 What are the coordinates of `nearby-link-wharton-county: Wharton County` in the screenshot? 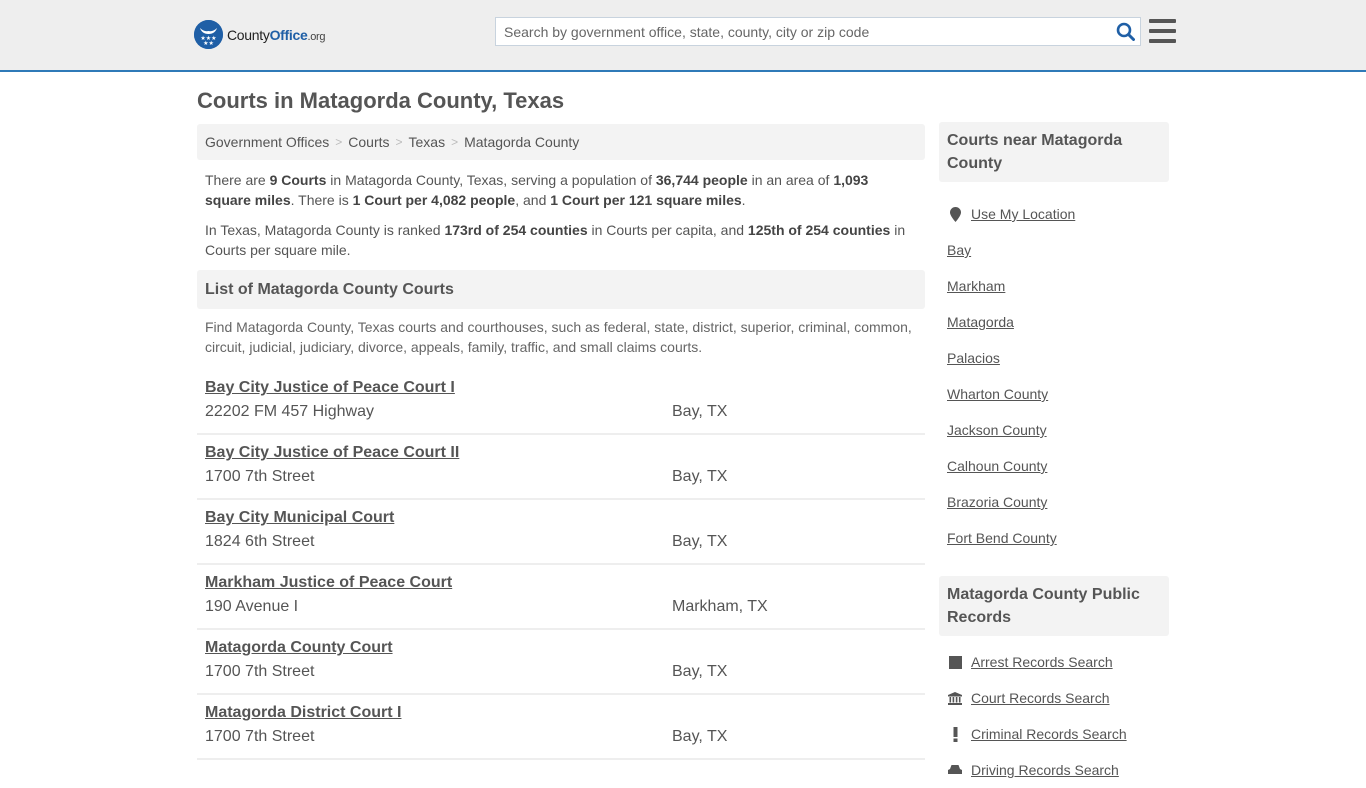 It's located at (997, 394).